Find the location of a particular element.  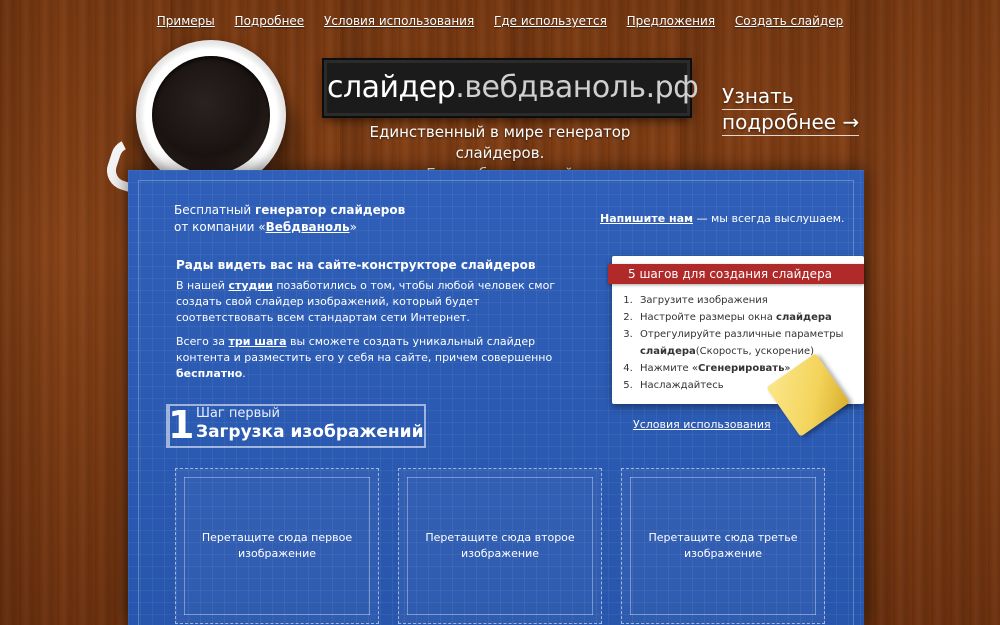

site-logo: слайдер.вебдваноль.рф is located at coordinates (511, 88).